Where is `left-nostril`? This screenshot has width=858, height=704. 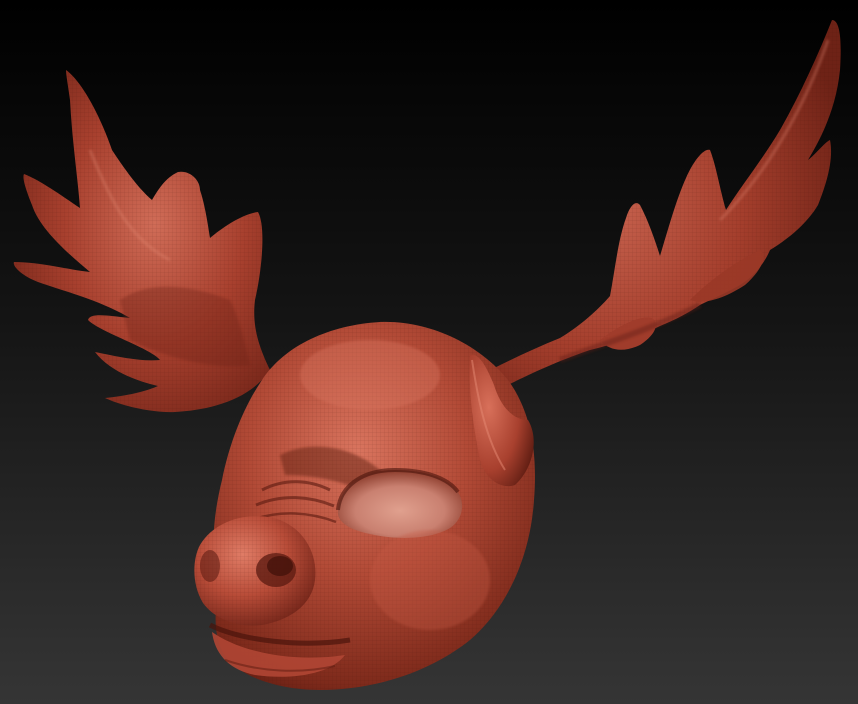
left-nostril is located at coordinates (210, 566).